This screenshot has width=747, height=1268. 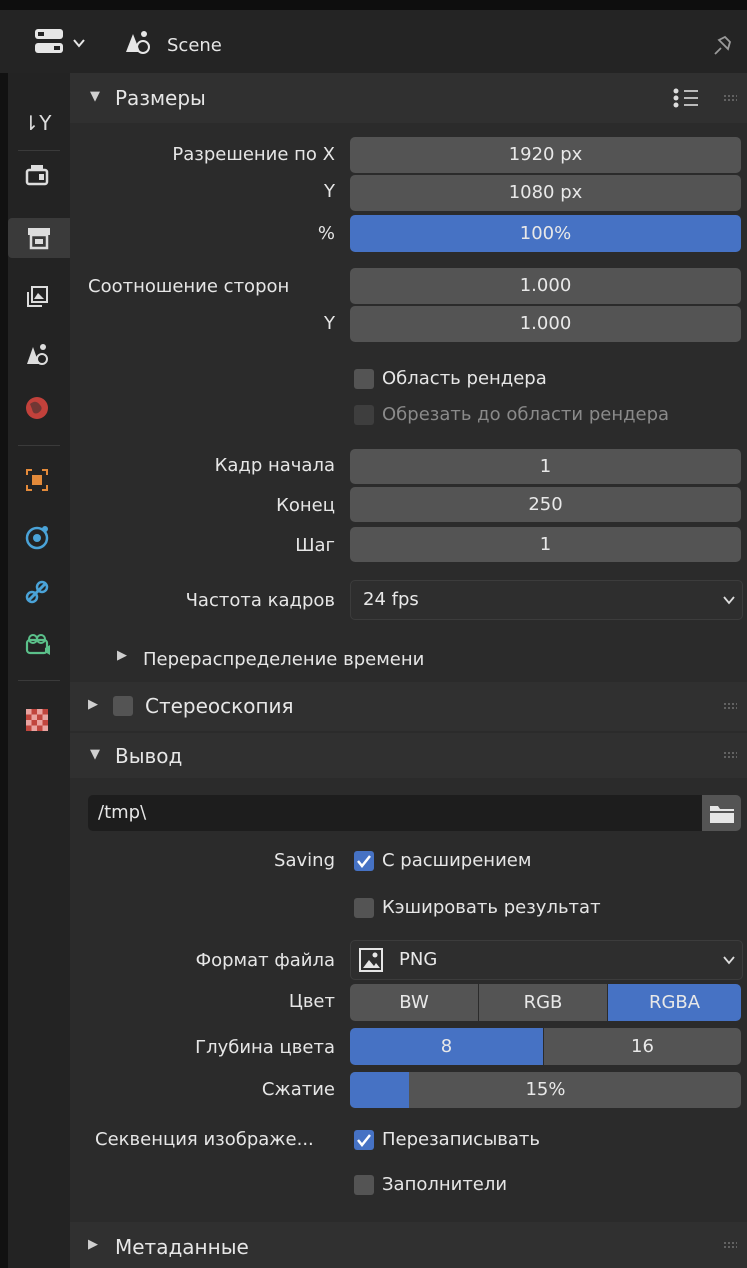 I want to click on overwrite-label: Перезаписывать, so click(x=461, y=1139).